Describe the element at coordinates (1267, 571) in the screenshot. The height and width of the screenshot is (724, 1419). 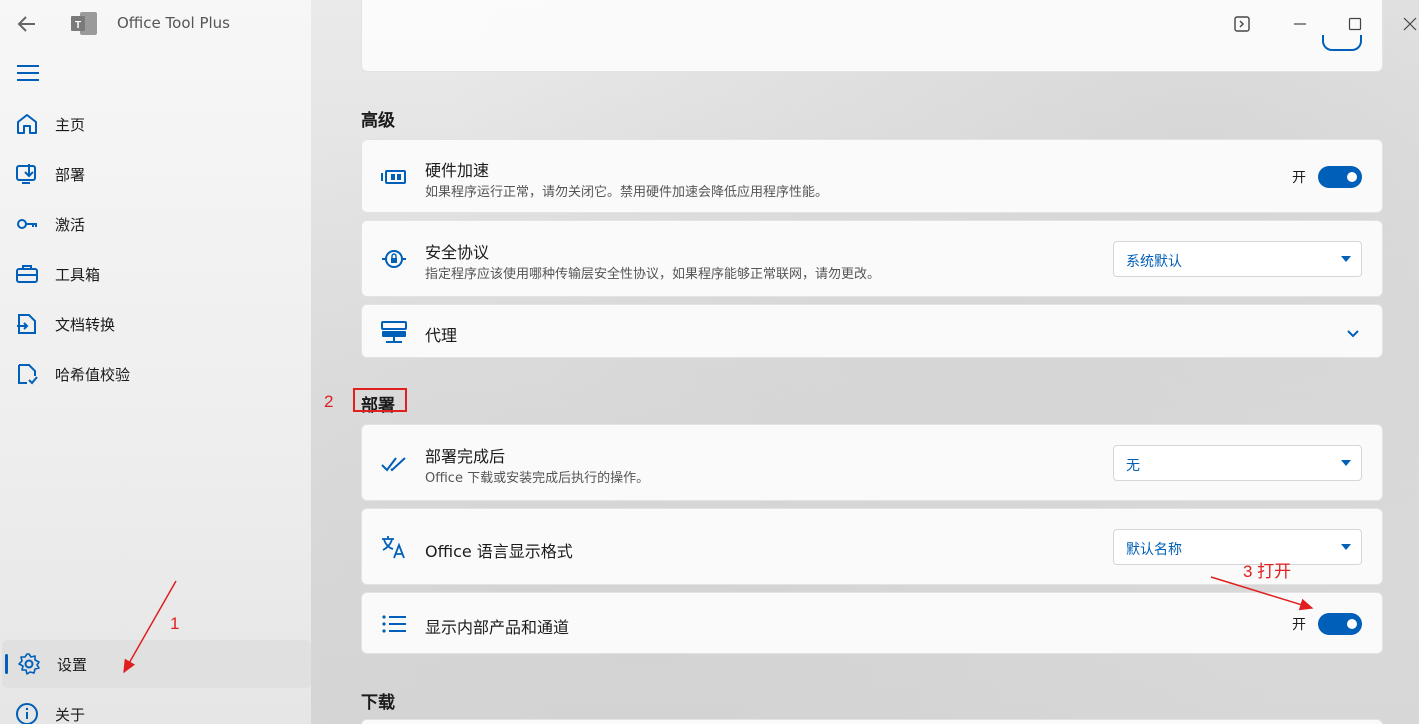
I see `annotation-number-3: 3 打开` at that location.